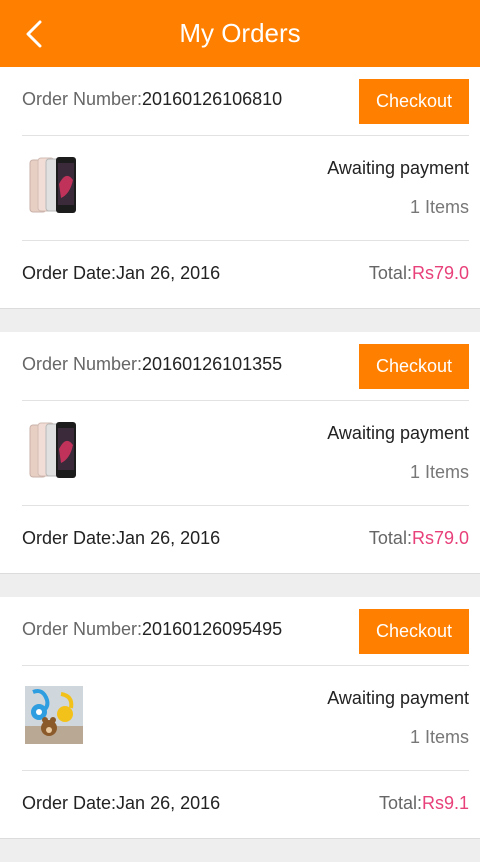 This screenshot has width=480, height=862. I want to click on order-total: Total:Rs9.1, so click(424, 803).